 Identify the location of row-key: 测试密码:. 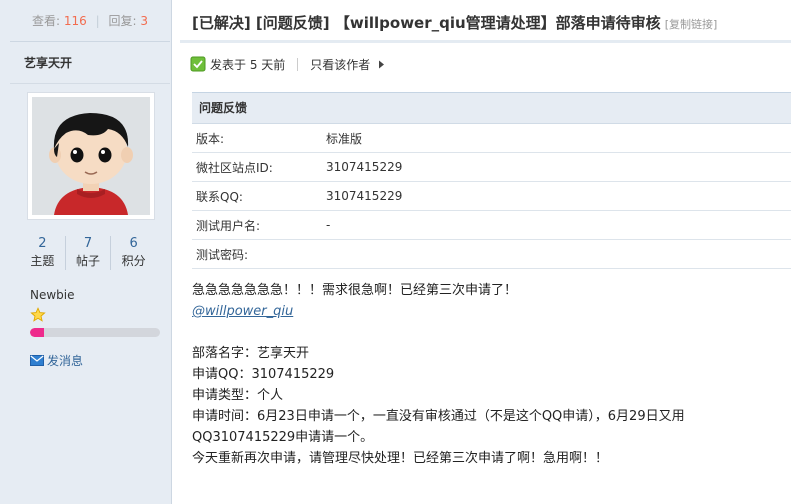
(222, 254).